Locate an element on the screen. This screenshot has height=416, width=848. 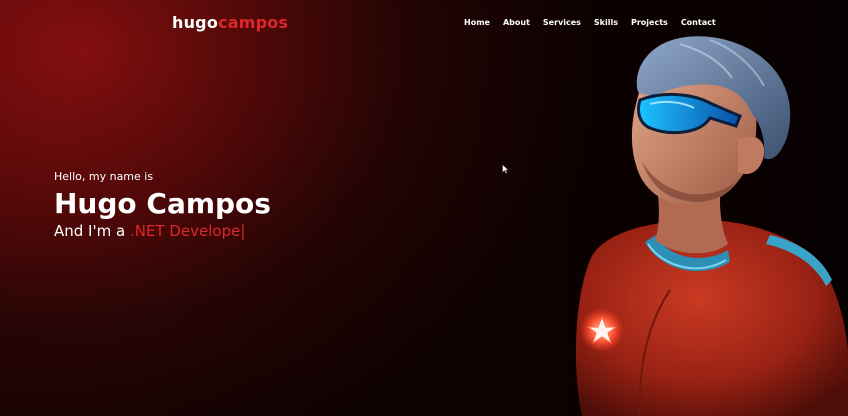
nav-link-services: Services is located at coordinates (562, 22).